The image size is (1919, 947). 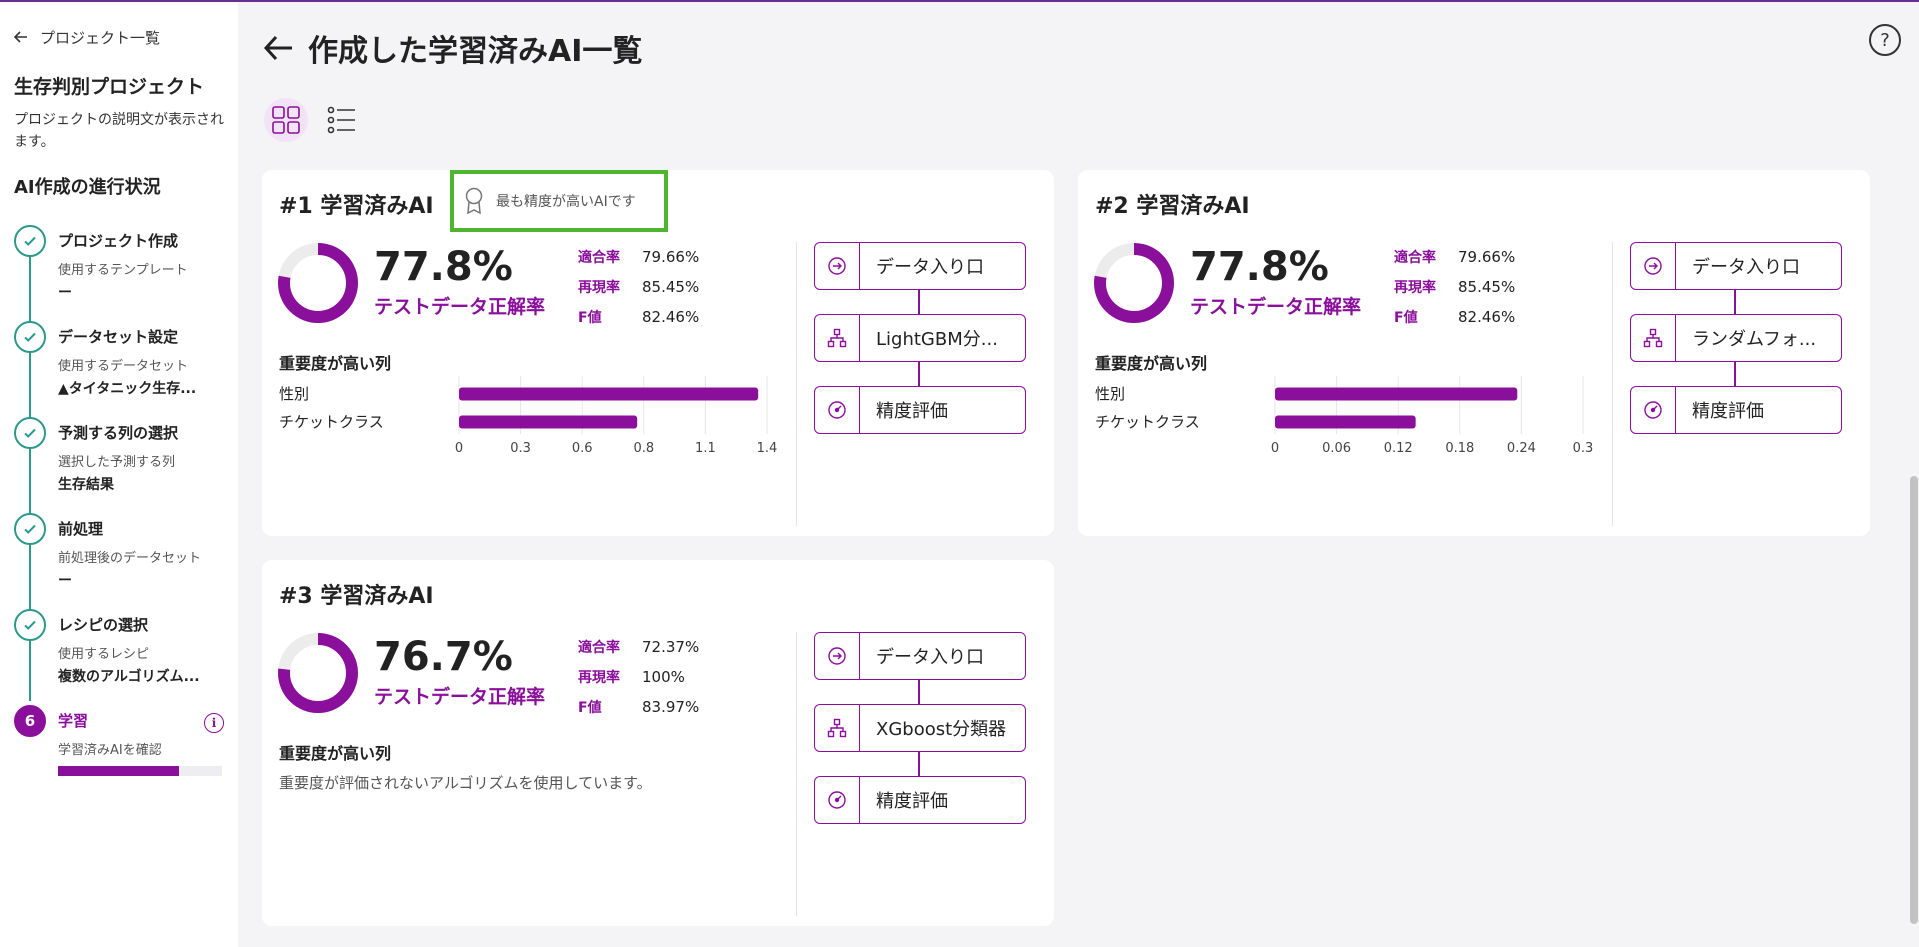 I want to click on metric-value: 82.46%, so click(x=671, y=317).